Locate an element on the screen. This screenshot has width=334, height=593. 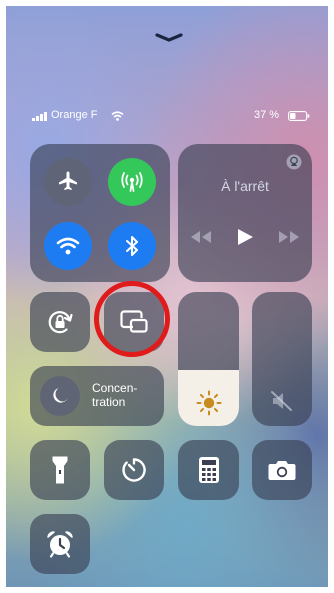
media-status: À l'arrêt is located at coordinates (245, 186).